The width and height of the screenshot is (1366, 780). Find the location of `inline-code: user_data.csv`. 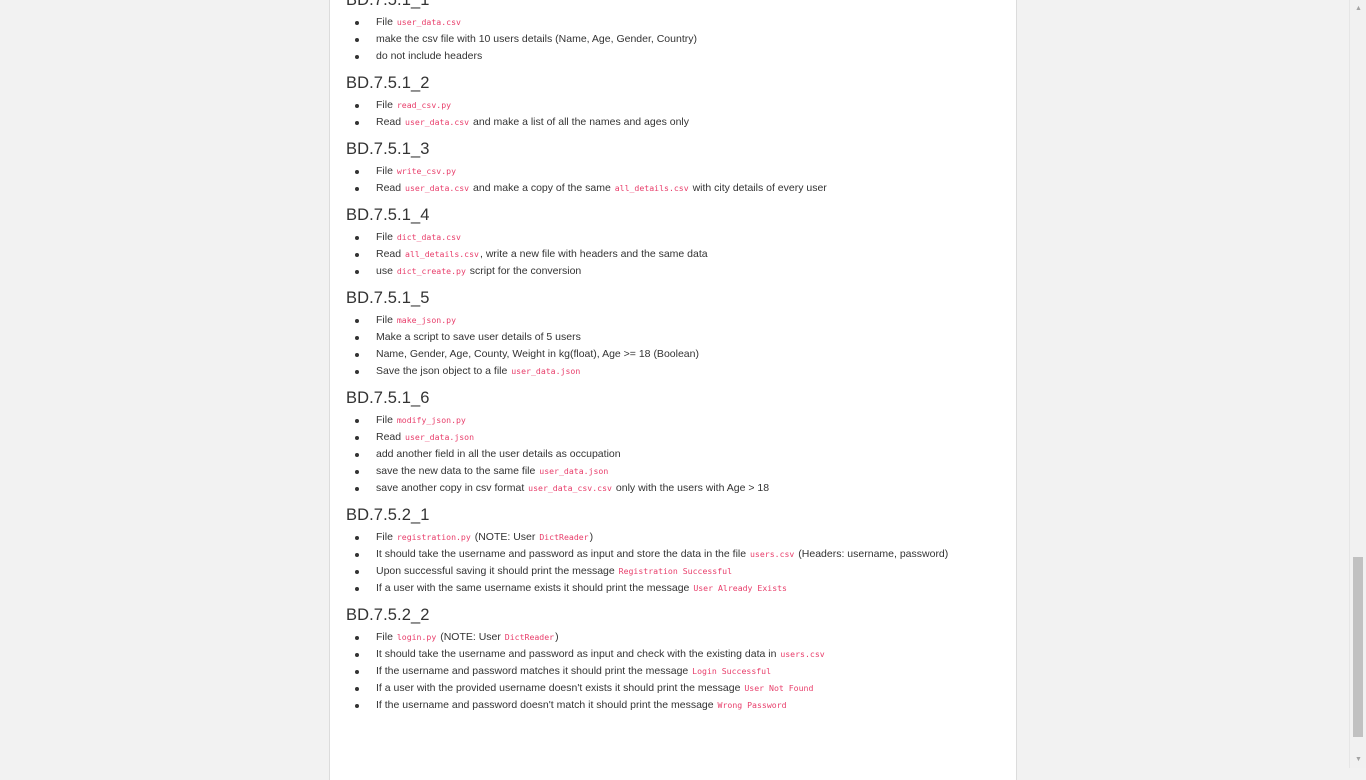

inline-code: user_data.csv is located at coordinates (437, 122).